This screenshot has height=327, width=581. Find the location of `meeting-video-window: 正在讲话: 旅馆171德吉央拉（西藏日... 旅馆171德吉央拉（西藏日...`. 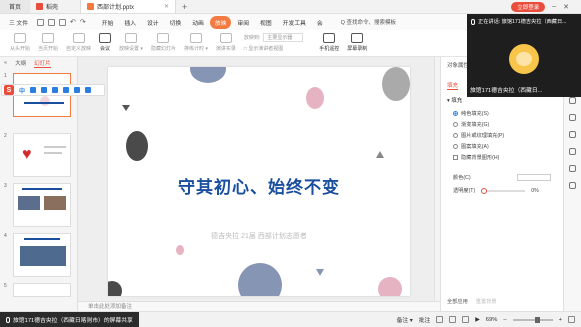

meeting-video-window: 正在讲话: 旅馆171德吉央拉（西藏日... 旅馆171德吉央拉（西藏日... is located at coordinates (524, 55).